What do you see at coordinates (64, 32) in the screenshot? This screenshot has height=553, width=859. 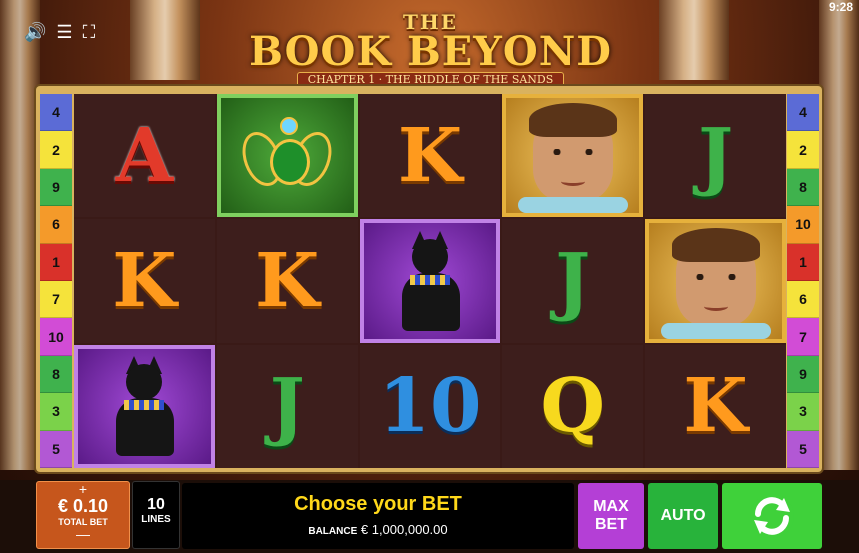 I see `menu-icon: ☰` at bounding box center [64, 32].